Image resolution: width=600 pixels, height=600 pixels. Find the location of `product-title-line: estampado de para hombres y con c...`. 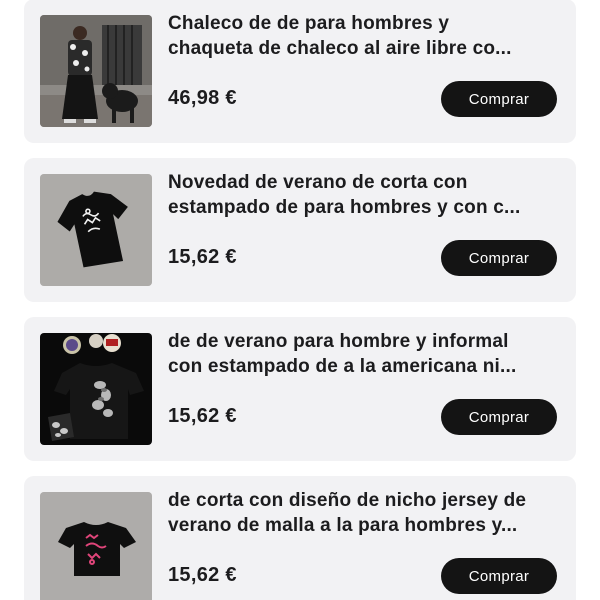

product-title-line: estampado de para hombres y con c... is located at coordinates (344, 207).